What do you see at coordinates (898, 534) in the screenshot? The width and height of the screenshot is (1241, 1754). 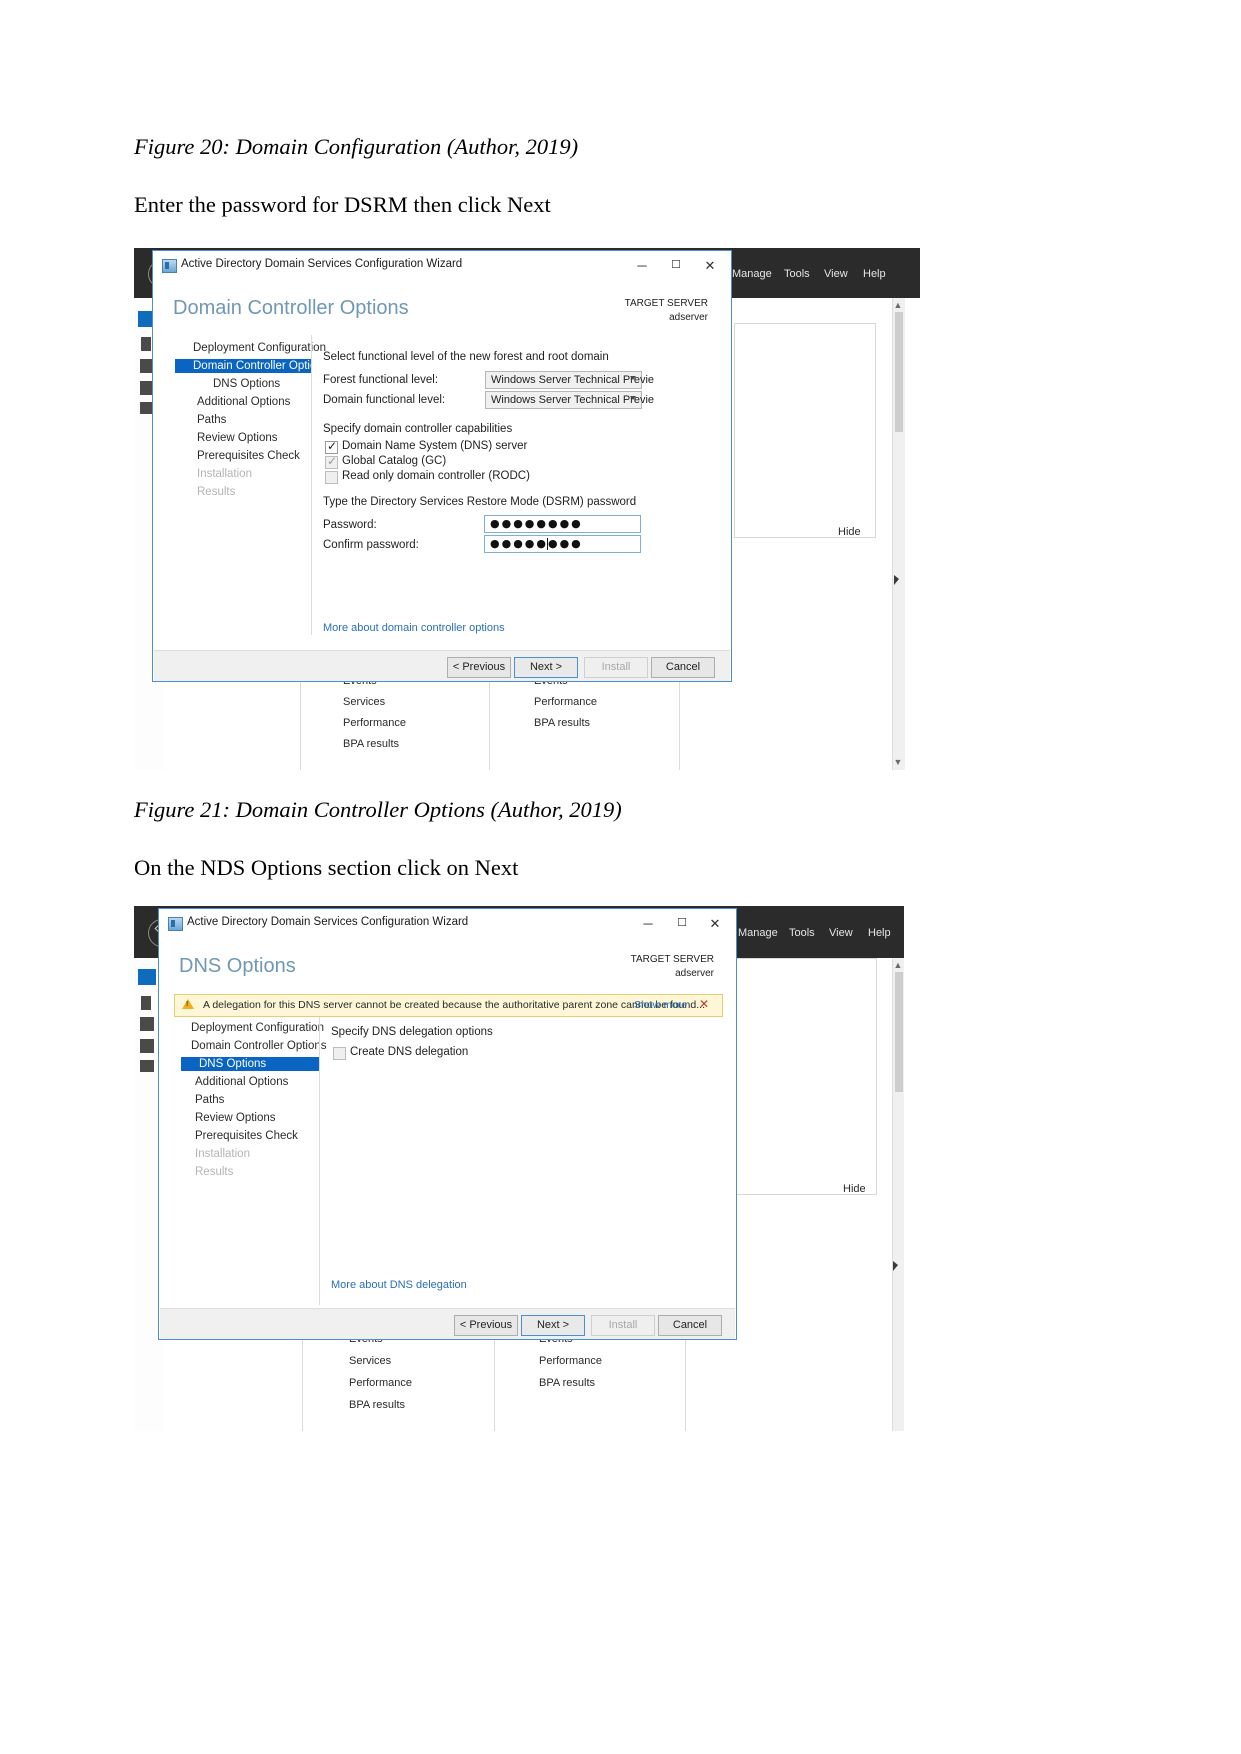 I see `vertical-scrollbar` at bounding box center [898, 534].